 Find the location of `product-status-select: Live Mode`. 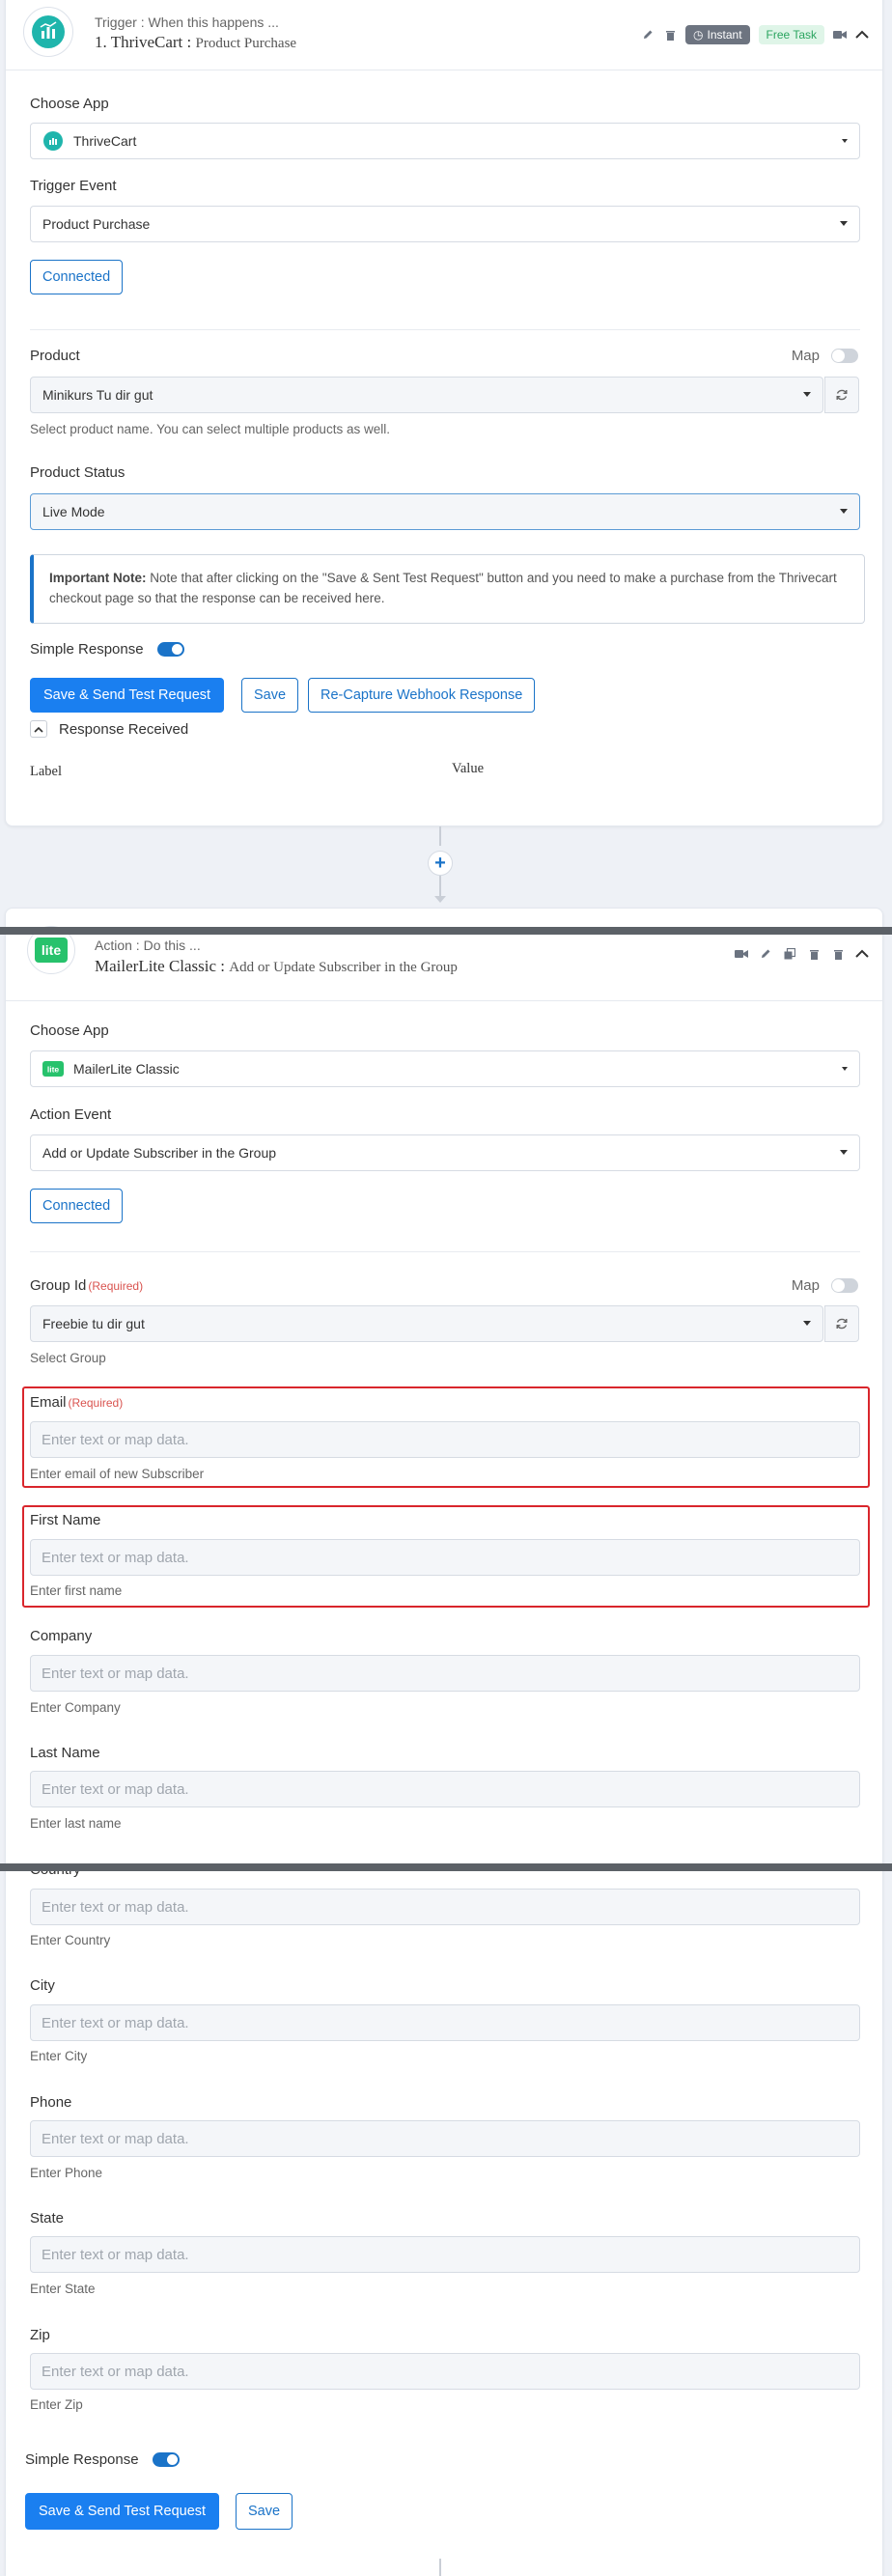

product-status-select: Live Mode is located at coordinates (445, 512).